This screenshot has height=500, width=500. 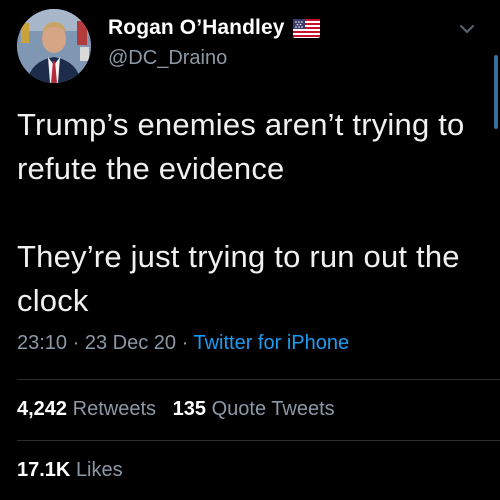 I want to click on like-stats: 17.1K Likes, so click(x=70, y=470).